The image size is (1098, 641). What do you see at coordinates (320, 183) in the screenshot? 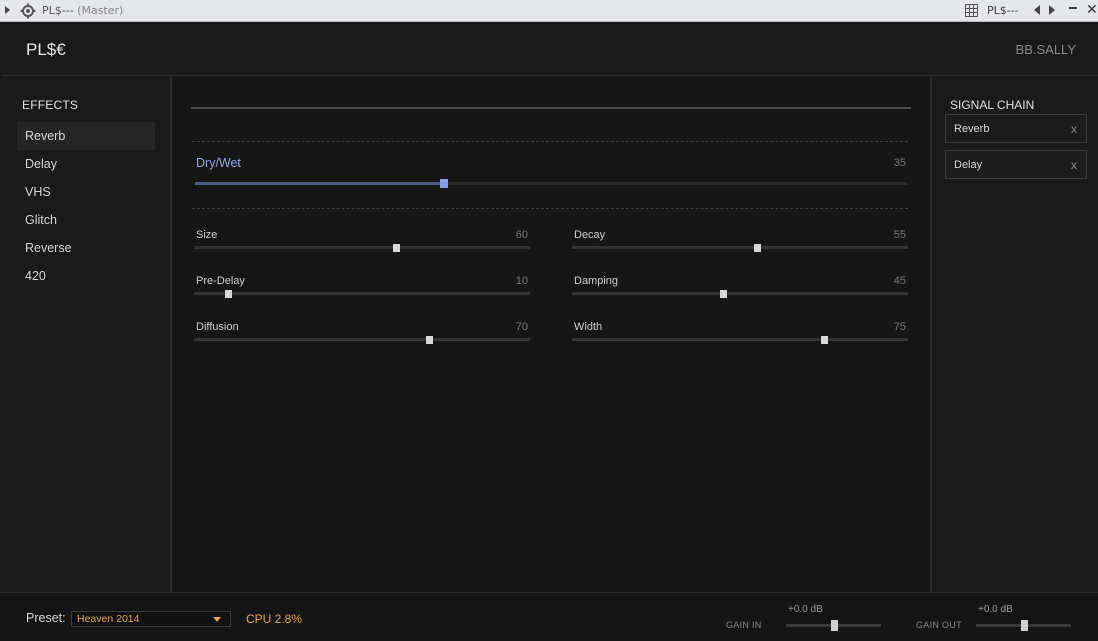
I see `dry-wet-slider-fill` at bounding box center [320, 183].